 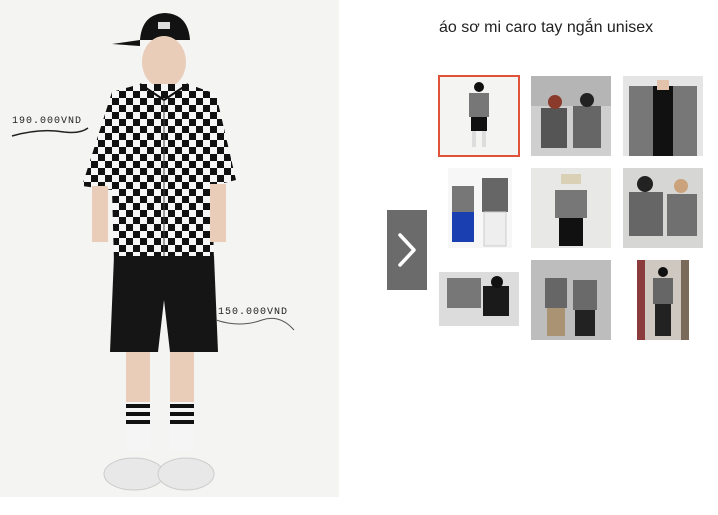 I want to click on product-title: áo sơ mi caro tay ngắn unisex, so click(x=546, y=27).